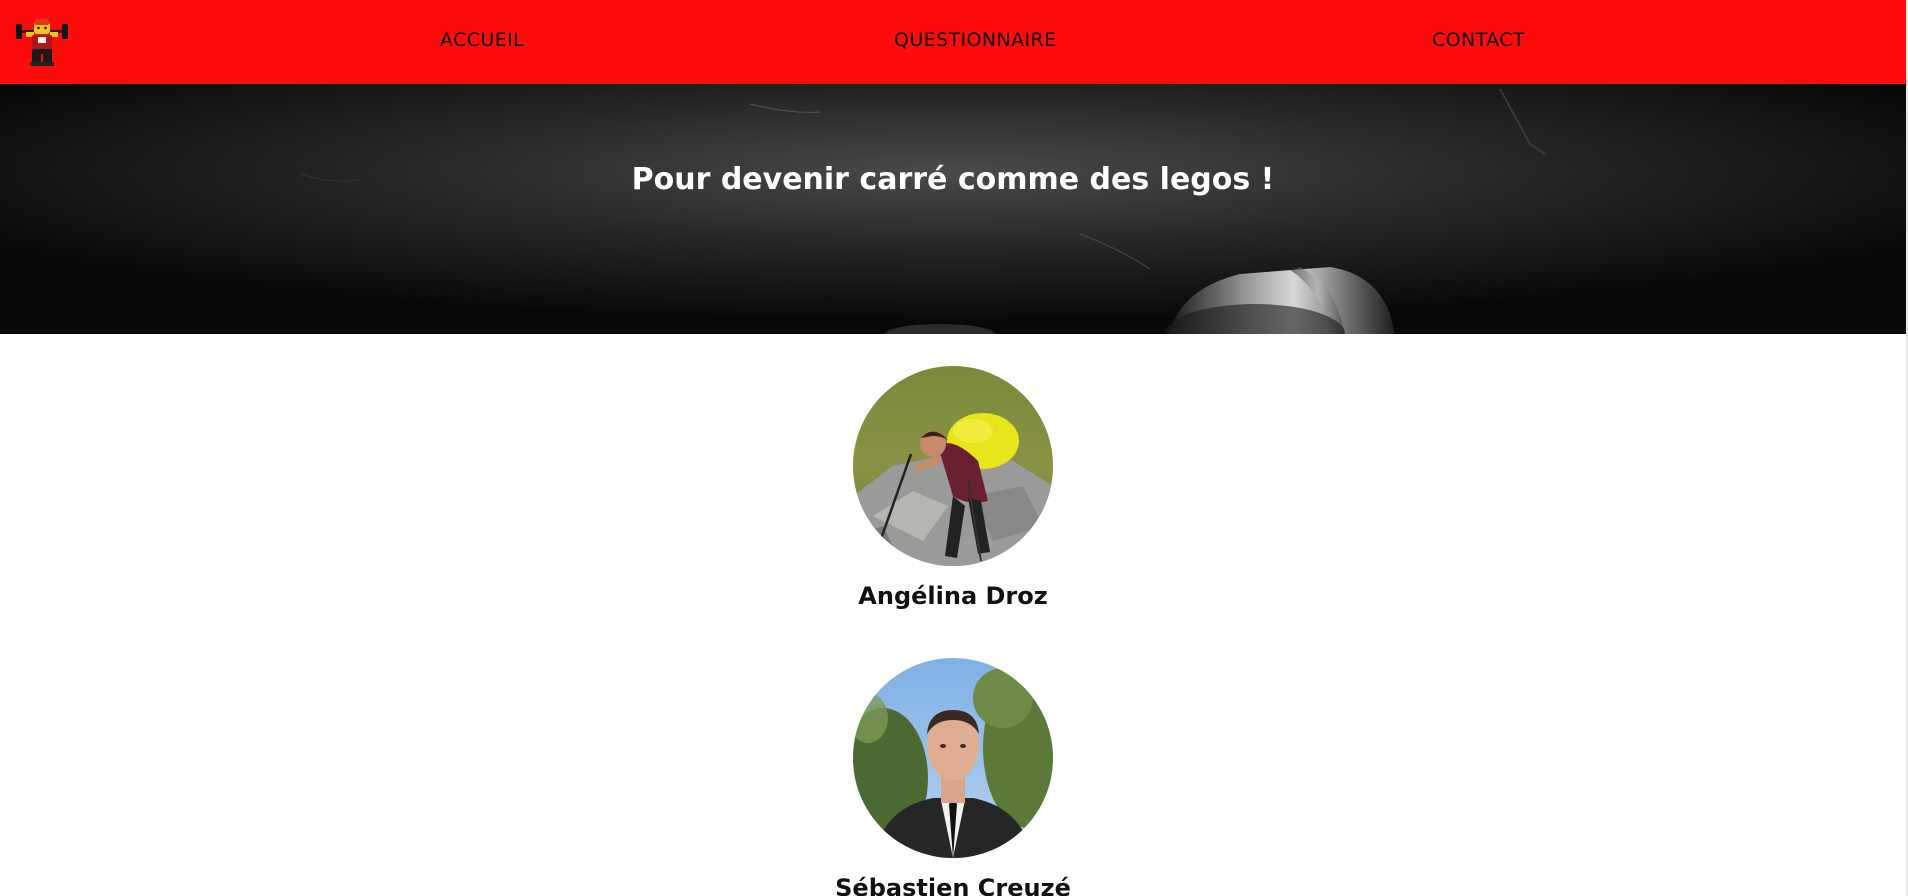 The width and height of the screenshot is (1908, 896). What do you see at coordinates (953, 596) in the screenshot?
I see `member-name: Angélina Droz` at bounding box center [953, 596].